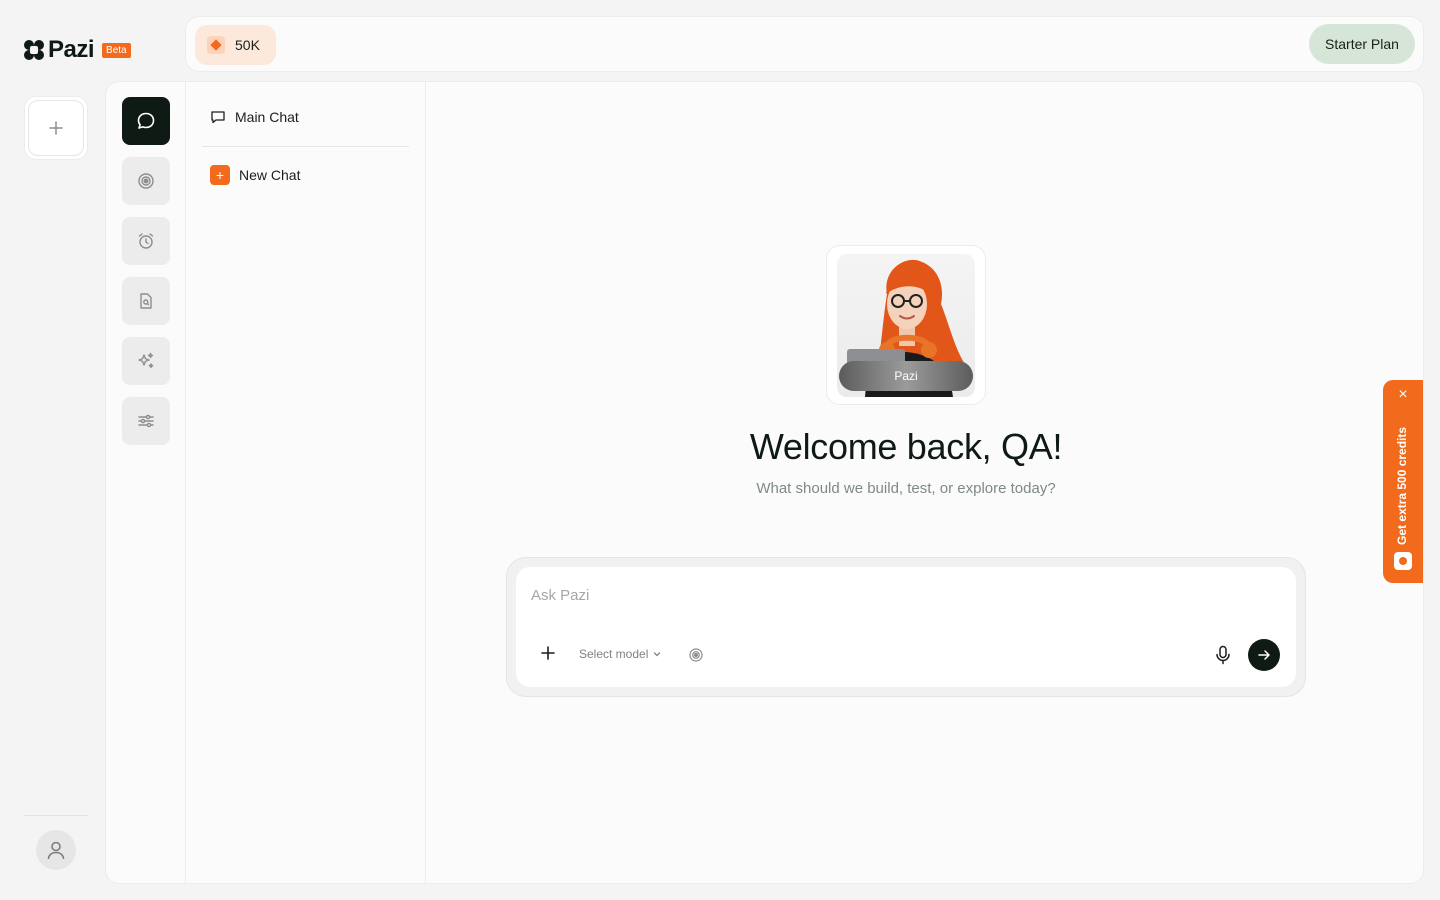 The width and height of the screenshot is (1440, 900). What do you see at coordinates (906, 446) in the screenshot?
I see `welcome-title: Welcome back, QA!` at bounding box center [906, 446].